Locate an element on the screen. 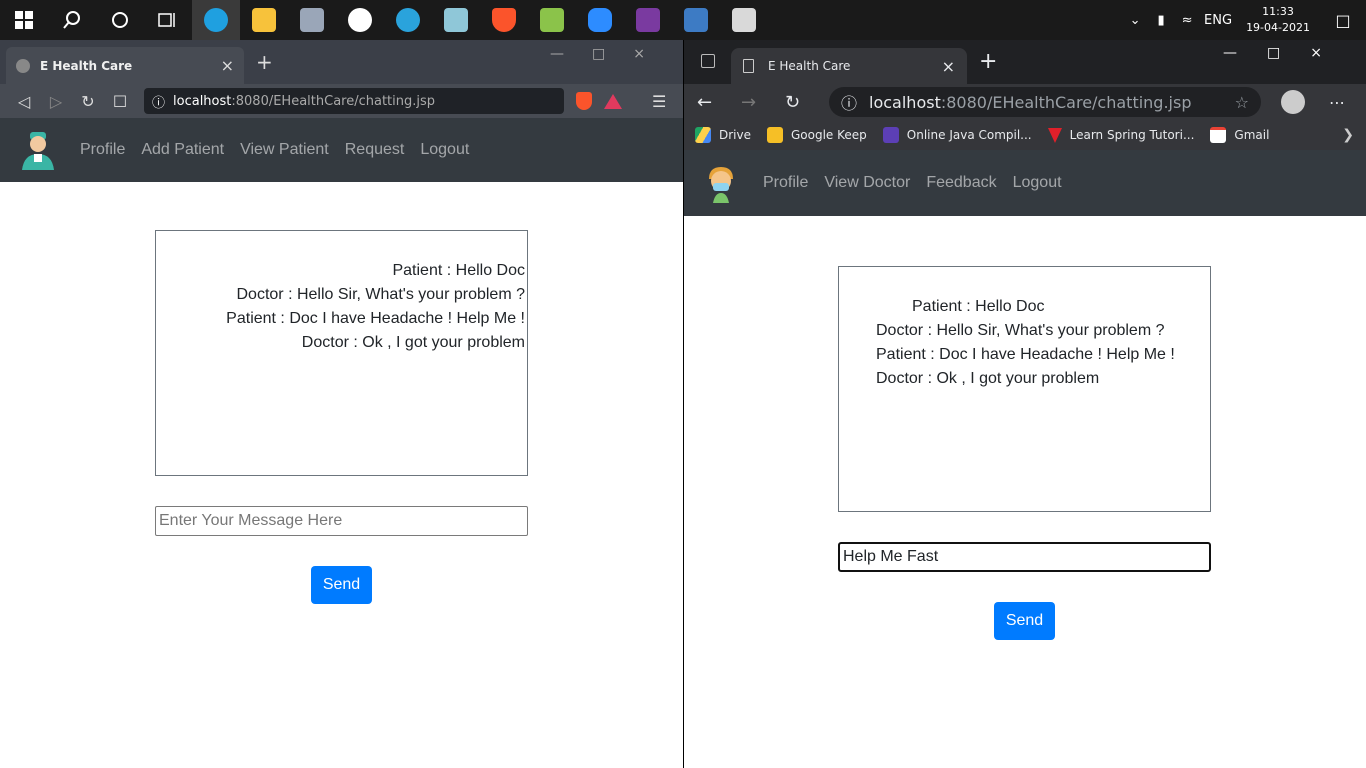 This screenshot has height=768, width=1366. bookmark-star-icon: ☆ is located at coordinates (1242, 102).